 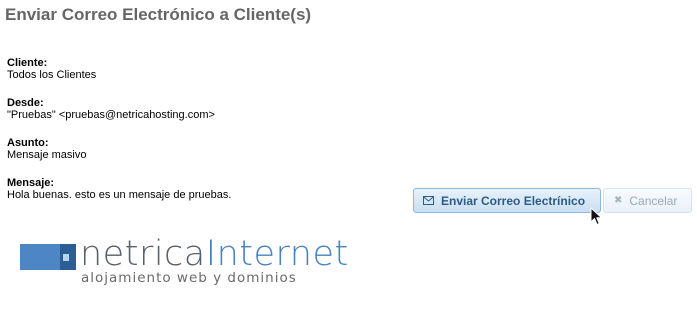 I want to click on logo-wordmark-part2: Internet, so click(x=277, y=254).